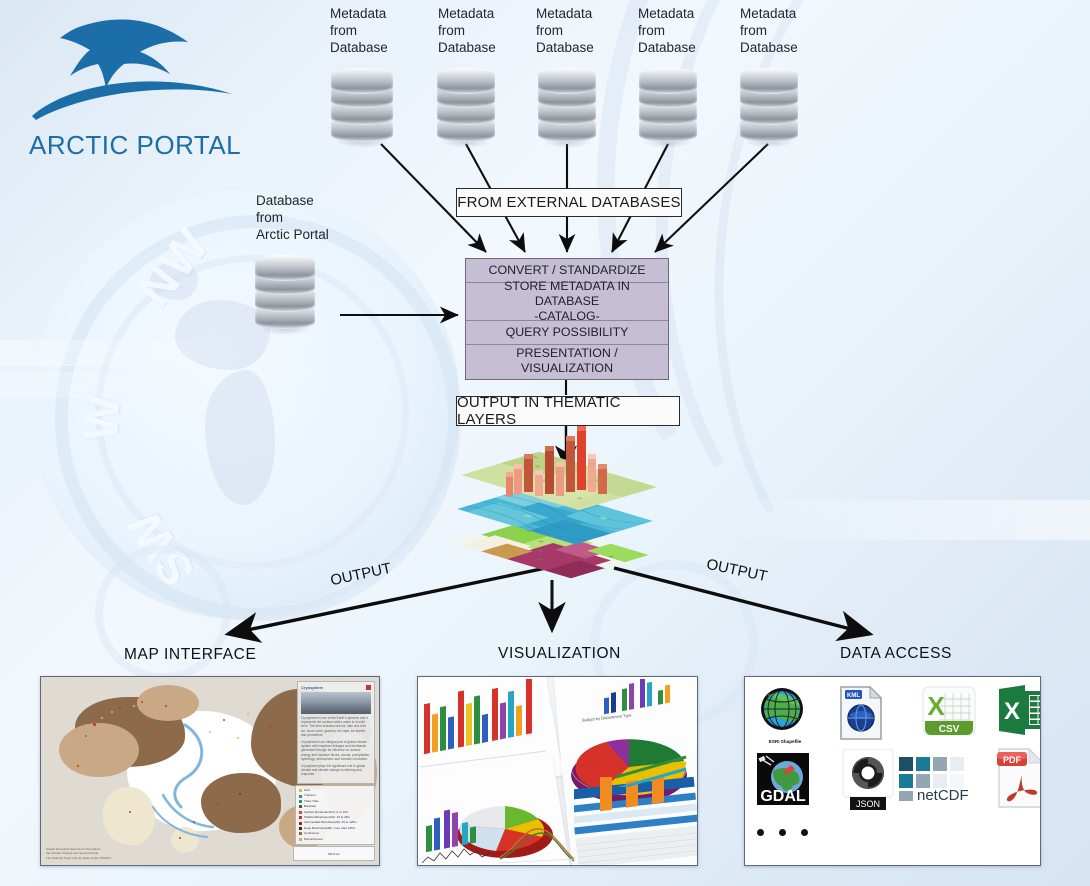  What do you see at coordinates (783, 796) in the screenshot?
I see `svg-text: GDAL` at bounding box center [783, 796].